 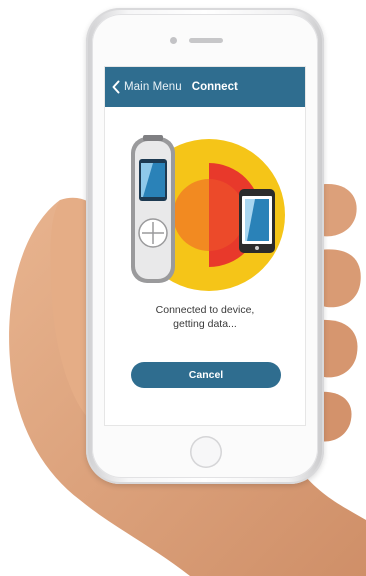 What do you see at coordinates (206, 375) in the screenshot?
I see `cancel-button: Cancel` at bounding box center [206, 375].